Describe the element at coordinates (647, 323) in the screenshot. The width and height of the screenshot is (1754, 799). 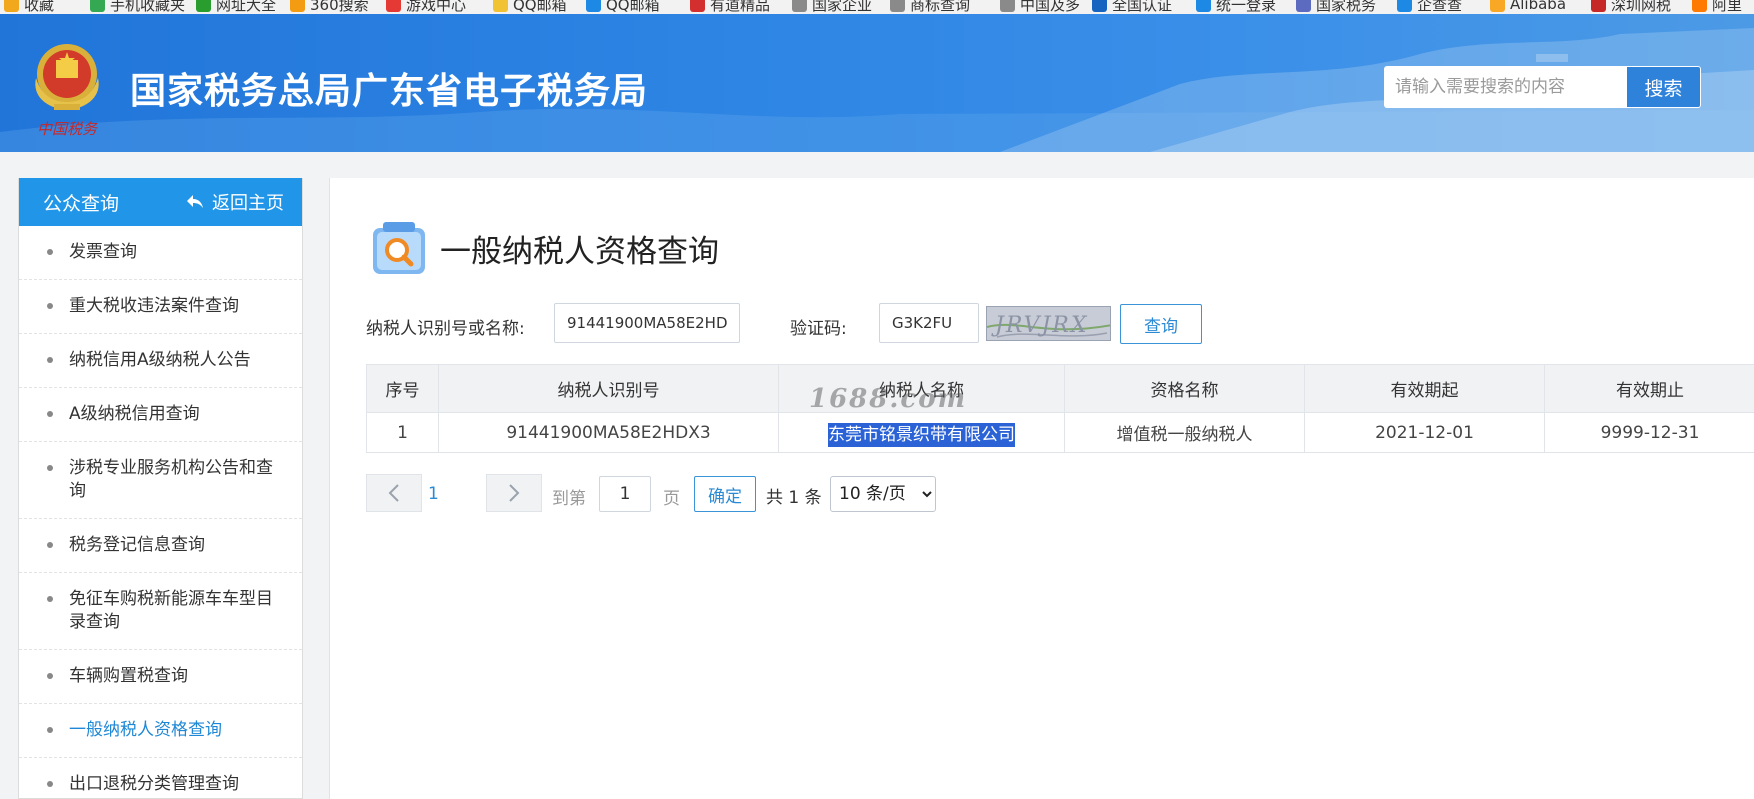
I see `taxpayer-id-input` at that location.